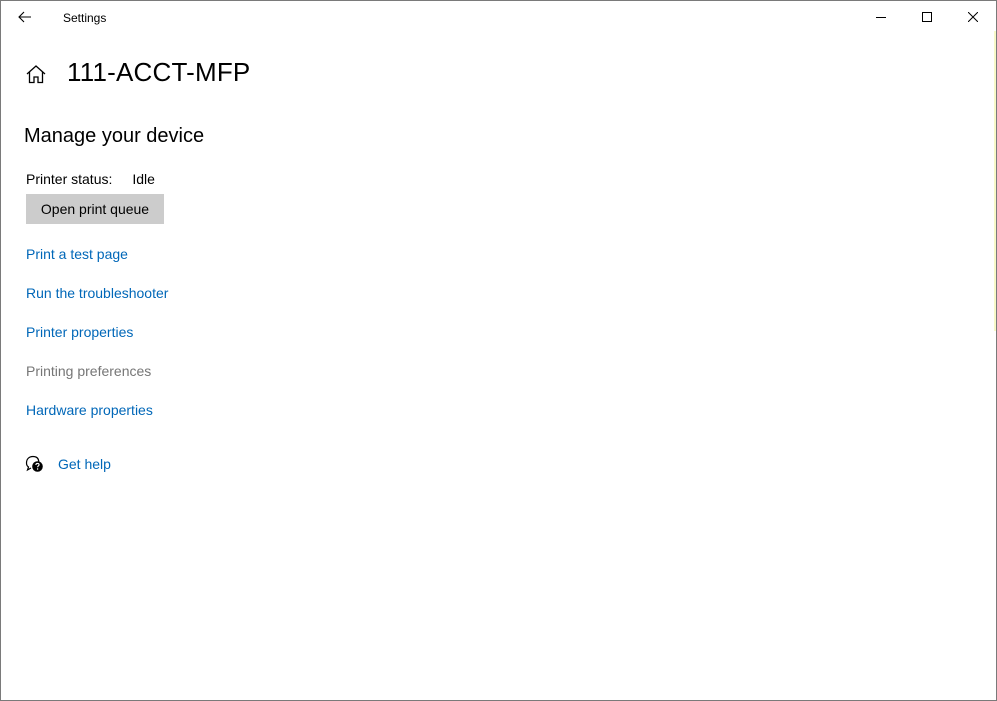  I want to click on hardware-properties-link: Hardware properties, so click(89, 410).